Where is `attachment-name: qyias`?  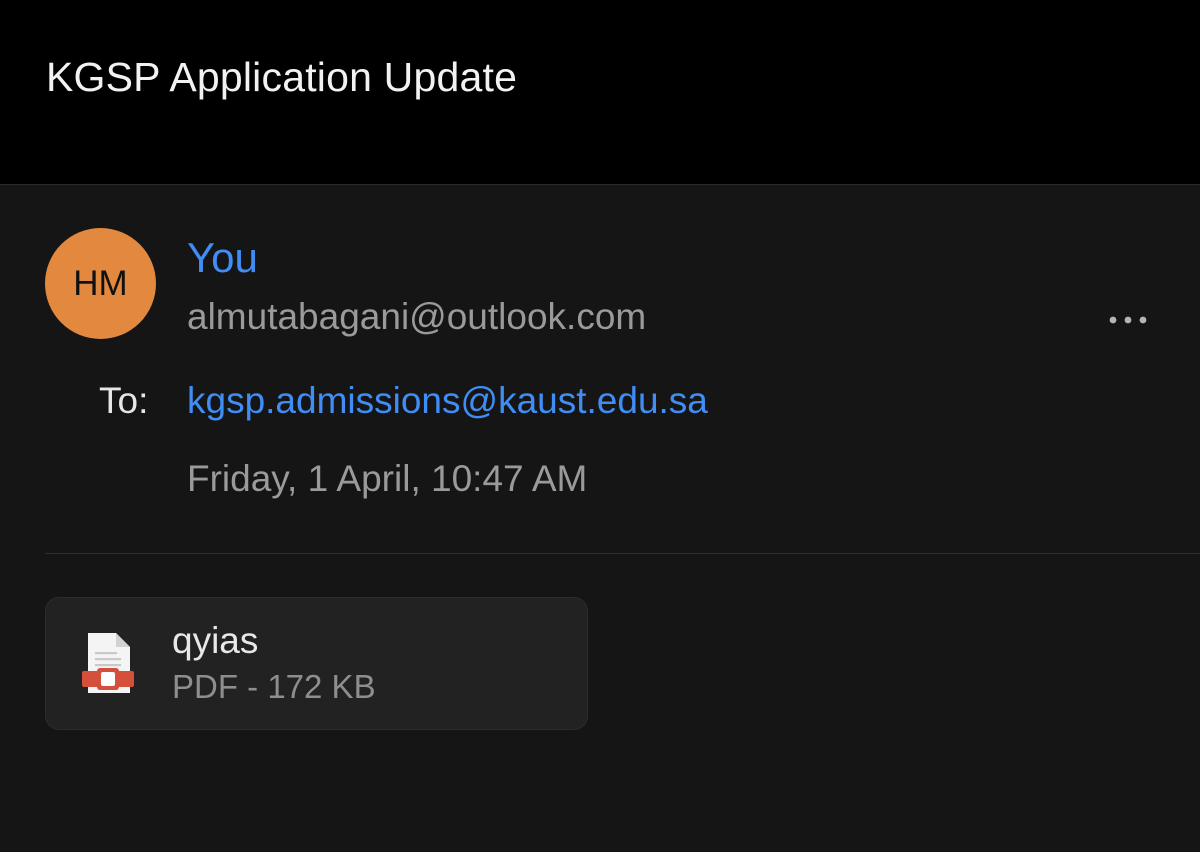
attachment-name: qyias is located at coordinates (215, 640).